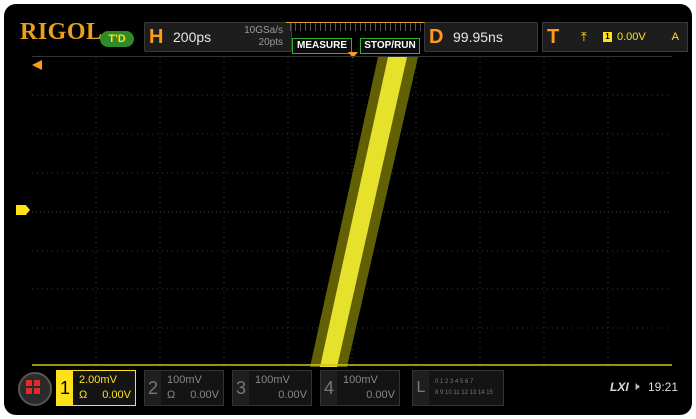  I want to click on channel1-impedance: Ω, so click(83, 395).